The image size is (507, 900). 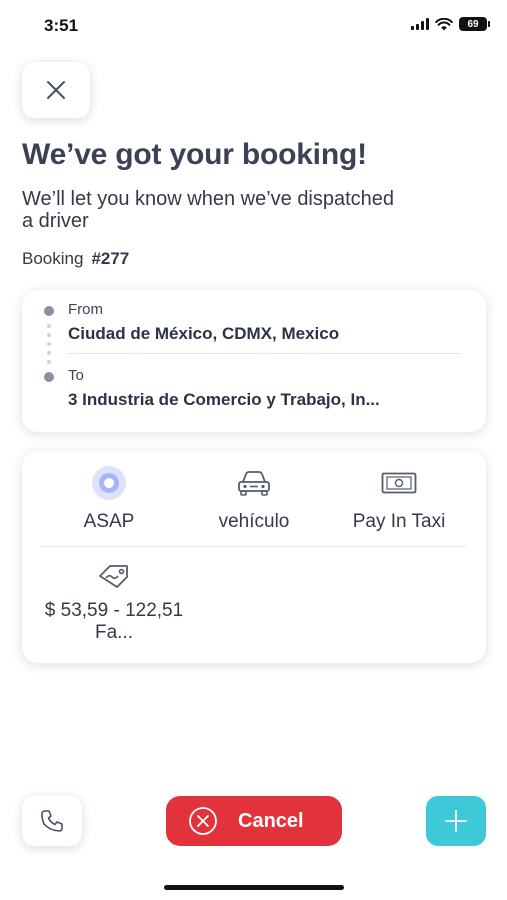 I want to click on phone-icon, so click(x=52, y=821).